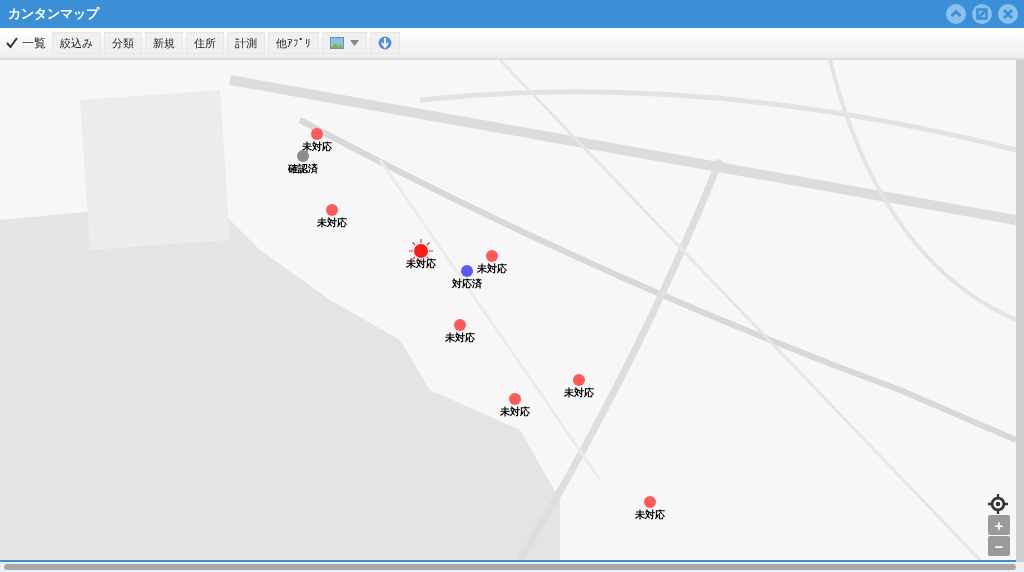  I want to click on image-icon, so click(337, 43).